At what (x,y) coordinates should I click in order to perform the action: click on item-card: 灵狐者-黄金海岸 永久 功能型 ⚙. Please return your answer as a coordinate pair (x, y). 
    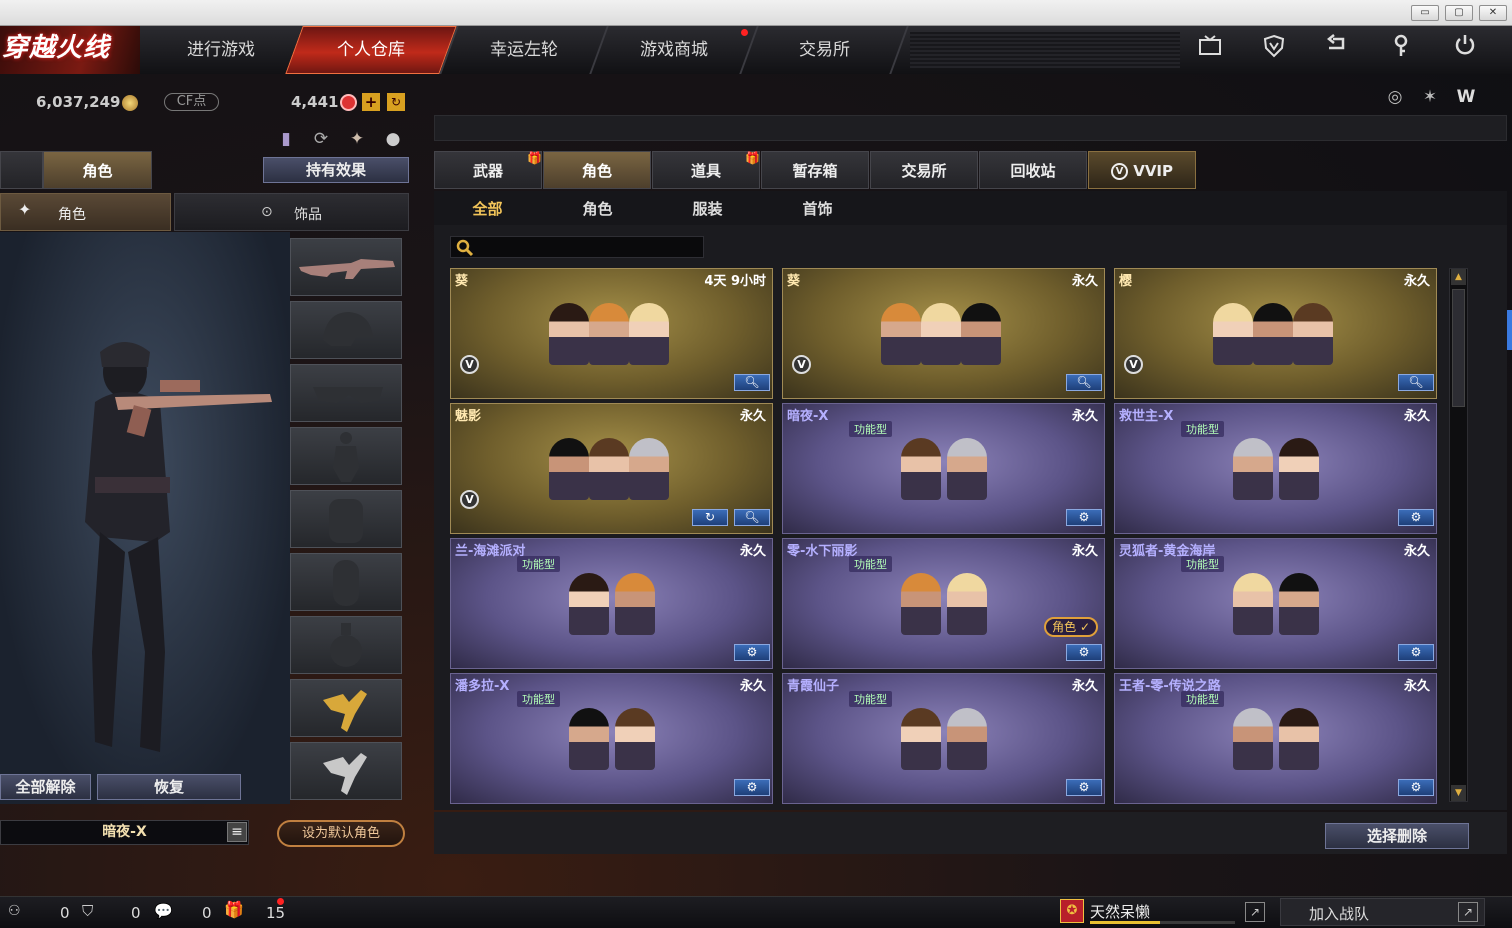
    Looking at the image, I should click on (1275, 603).